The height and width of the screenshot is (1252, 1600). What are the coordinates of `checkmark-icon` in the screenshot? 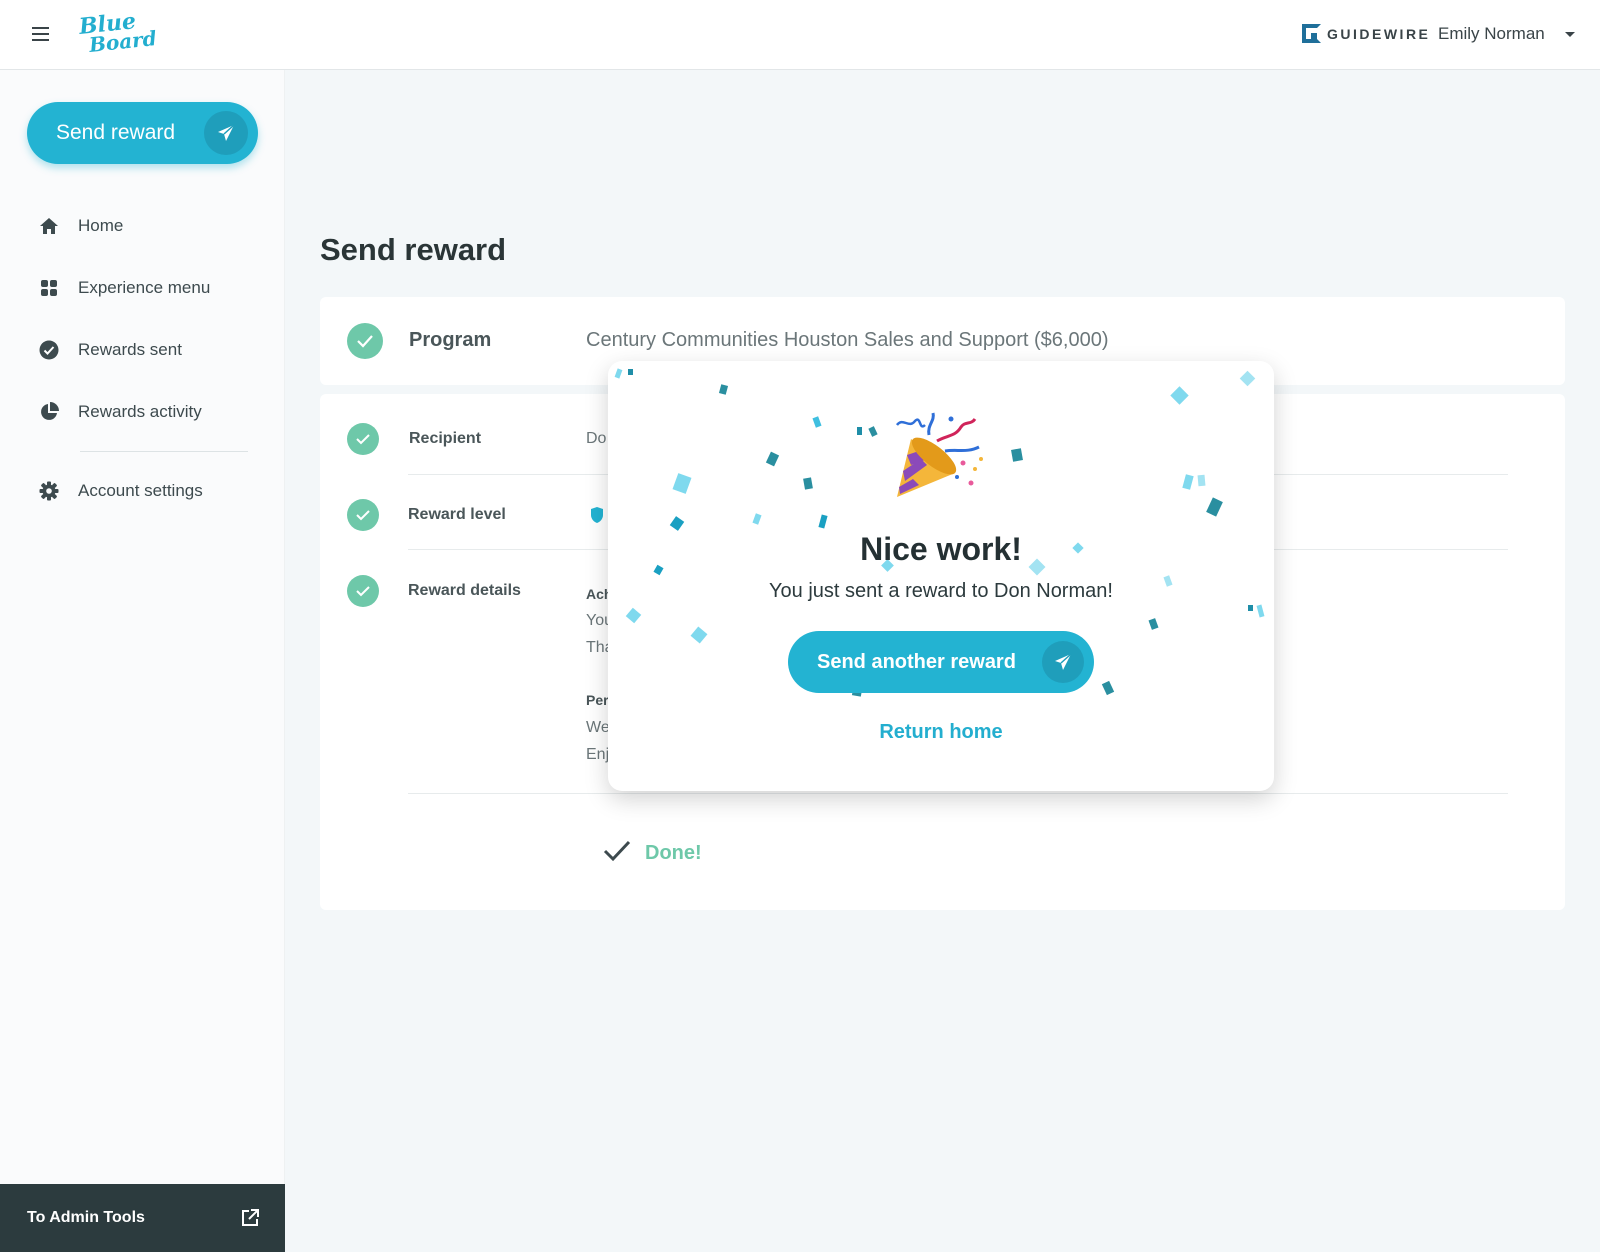 It's located at (617, 853).